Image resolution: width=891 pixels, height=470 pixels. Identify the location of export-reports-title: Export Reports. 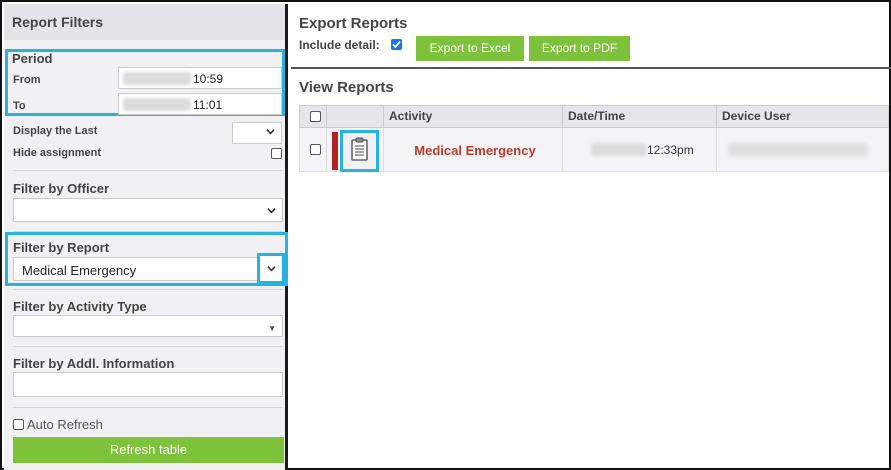
(353, 23).